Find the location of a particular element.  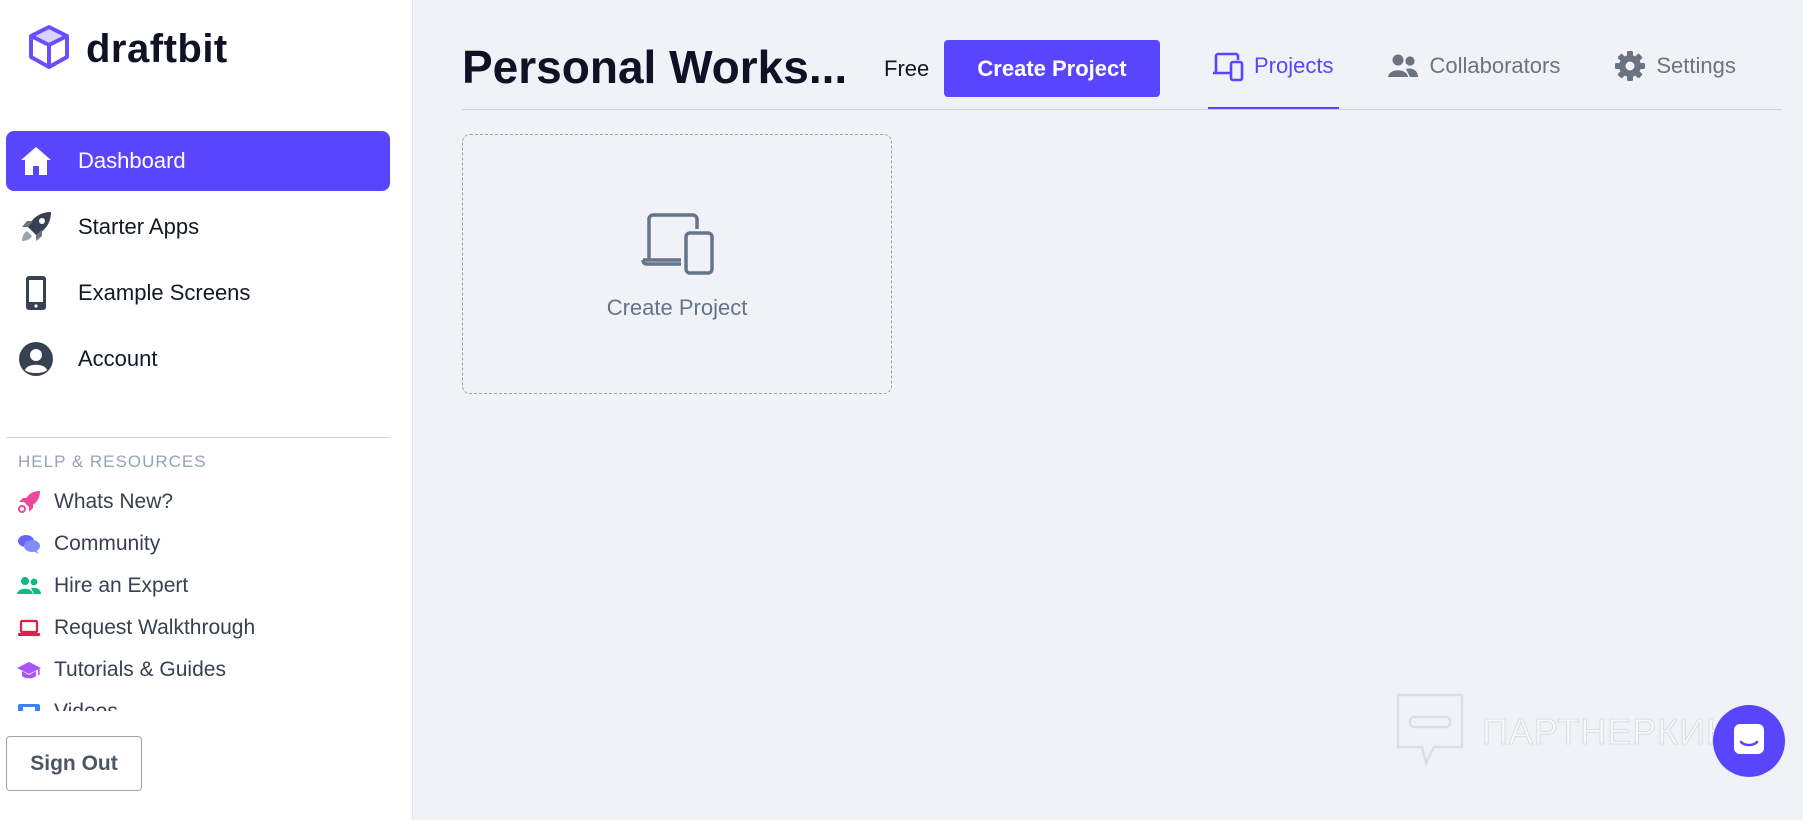

watermark: ПАРТНЕРКИН is located at coordinates (1563, 731).